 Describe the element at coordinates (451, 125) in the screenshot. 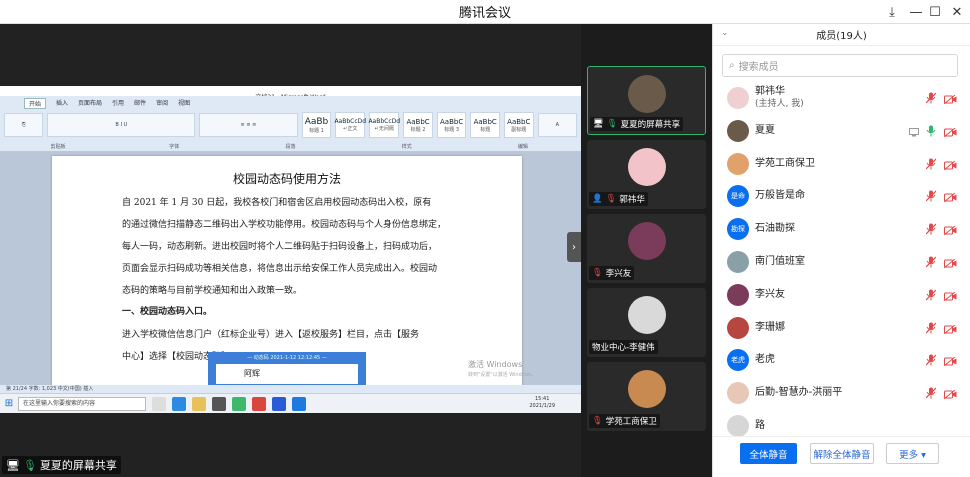

I see `style-heading3: AaBbC 标题 3` at that location.